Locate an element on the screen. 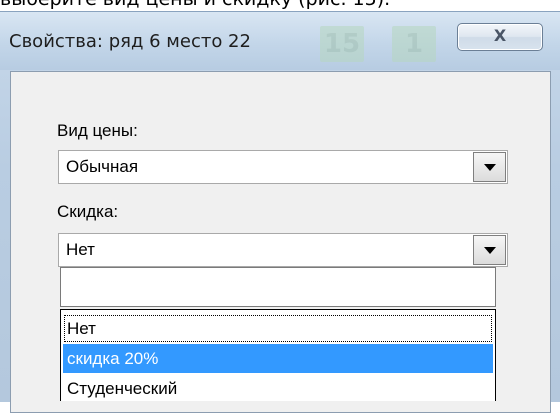  discount-combobox: Нет is located at coordinates (283, 250).